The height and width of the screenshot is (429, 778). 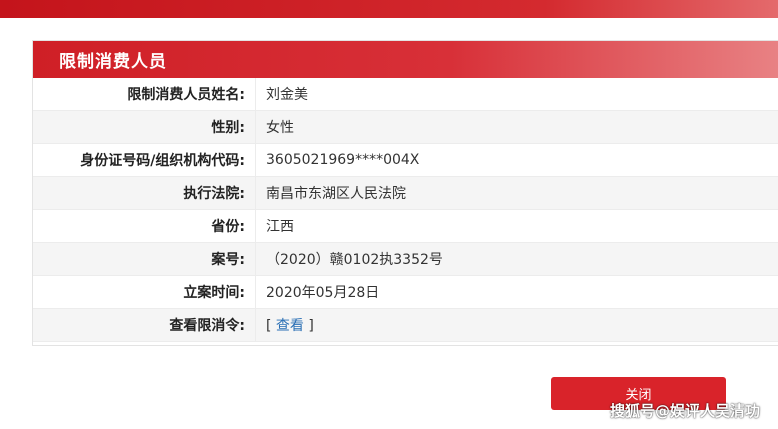 What do you see at coordinates (516, 94) in the screenshot?
I see `name-value: 刘金美` at bounding box center [516, 94].